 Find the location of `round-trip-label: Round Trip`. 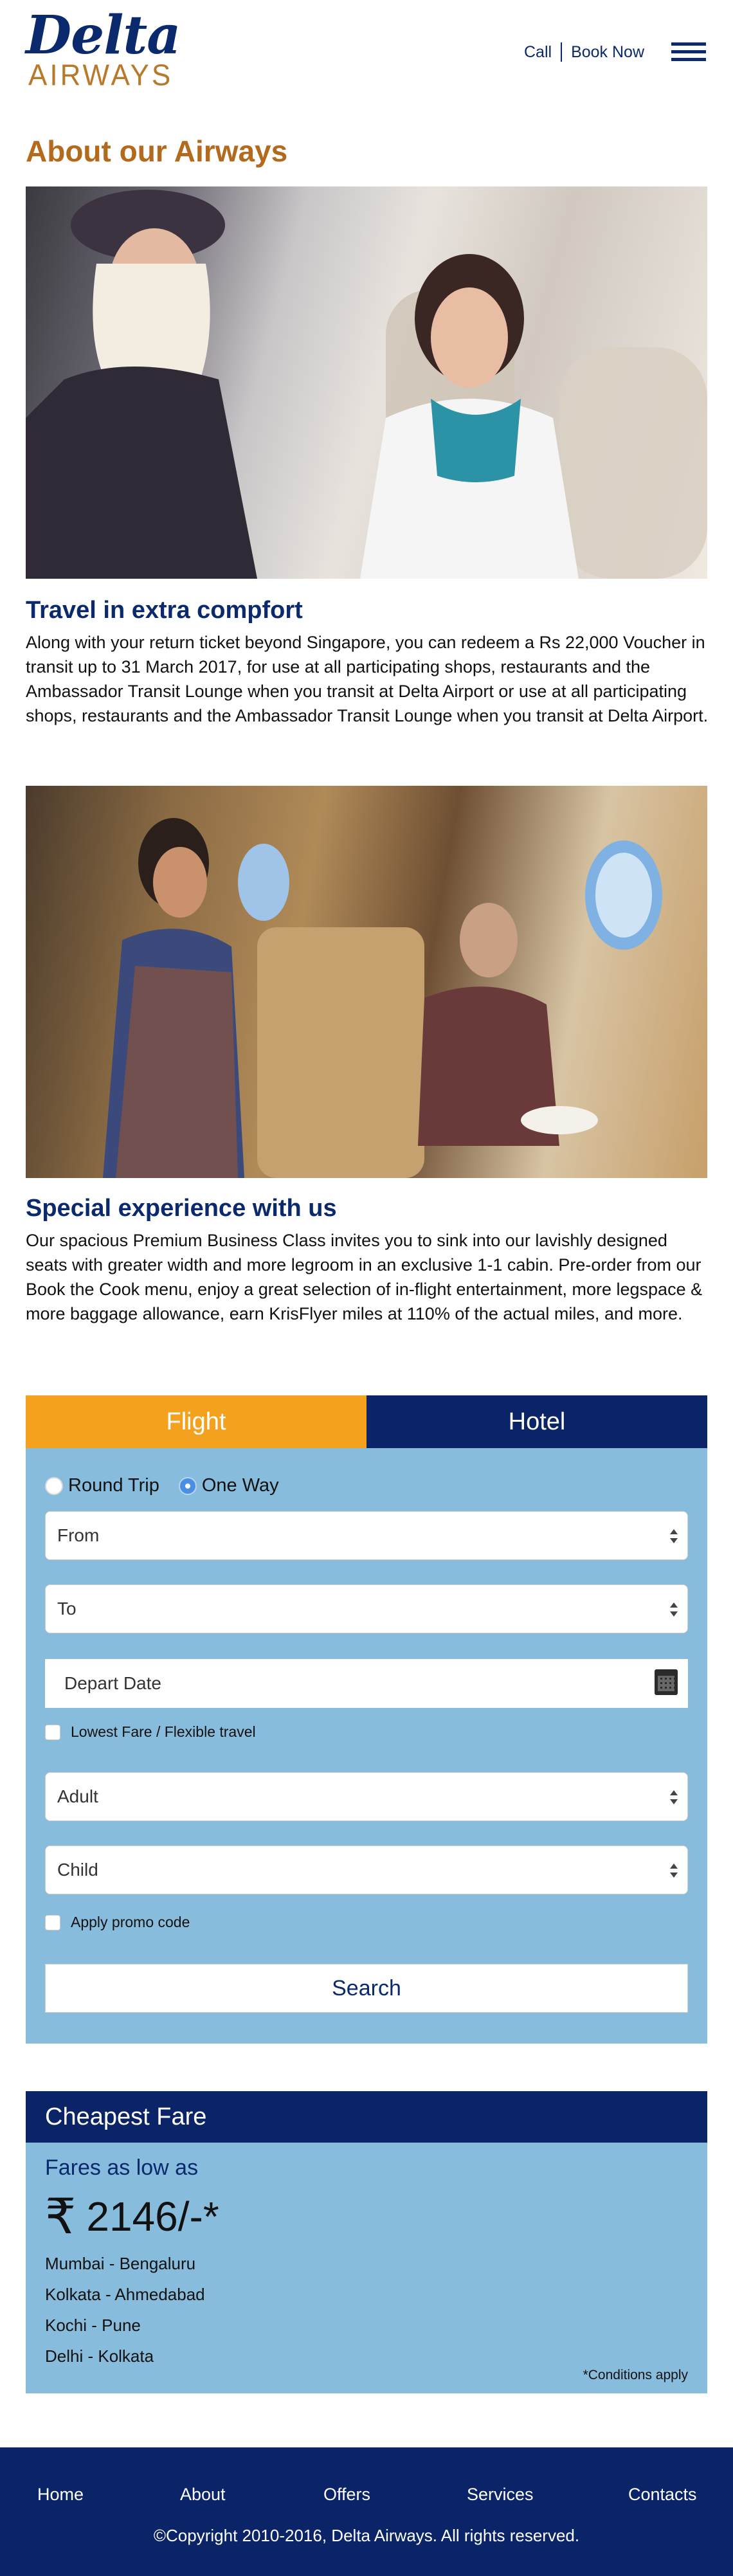

round-trip-label: Round Trip is located at coordinates (113, 1485).